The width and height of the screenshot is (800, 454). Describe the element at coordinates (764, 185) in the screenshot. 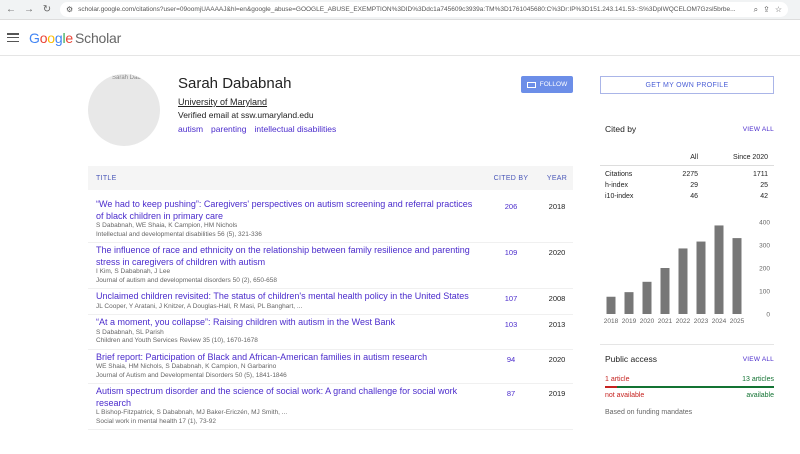

I see `metric-since: 25` at that location.